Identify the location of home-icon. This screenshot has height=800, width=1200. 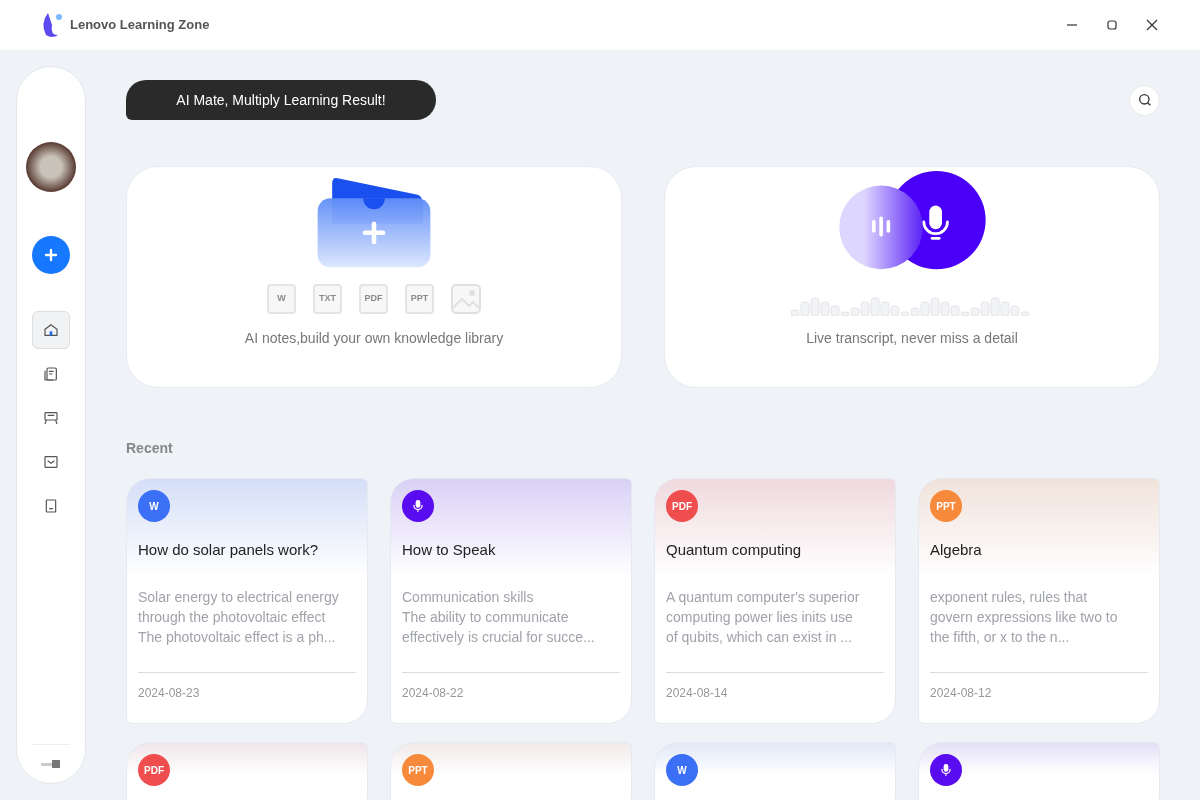
(51, 330).